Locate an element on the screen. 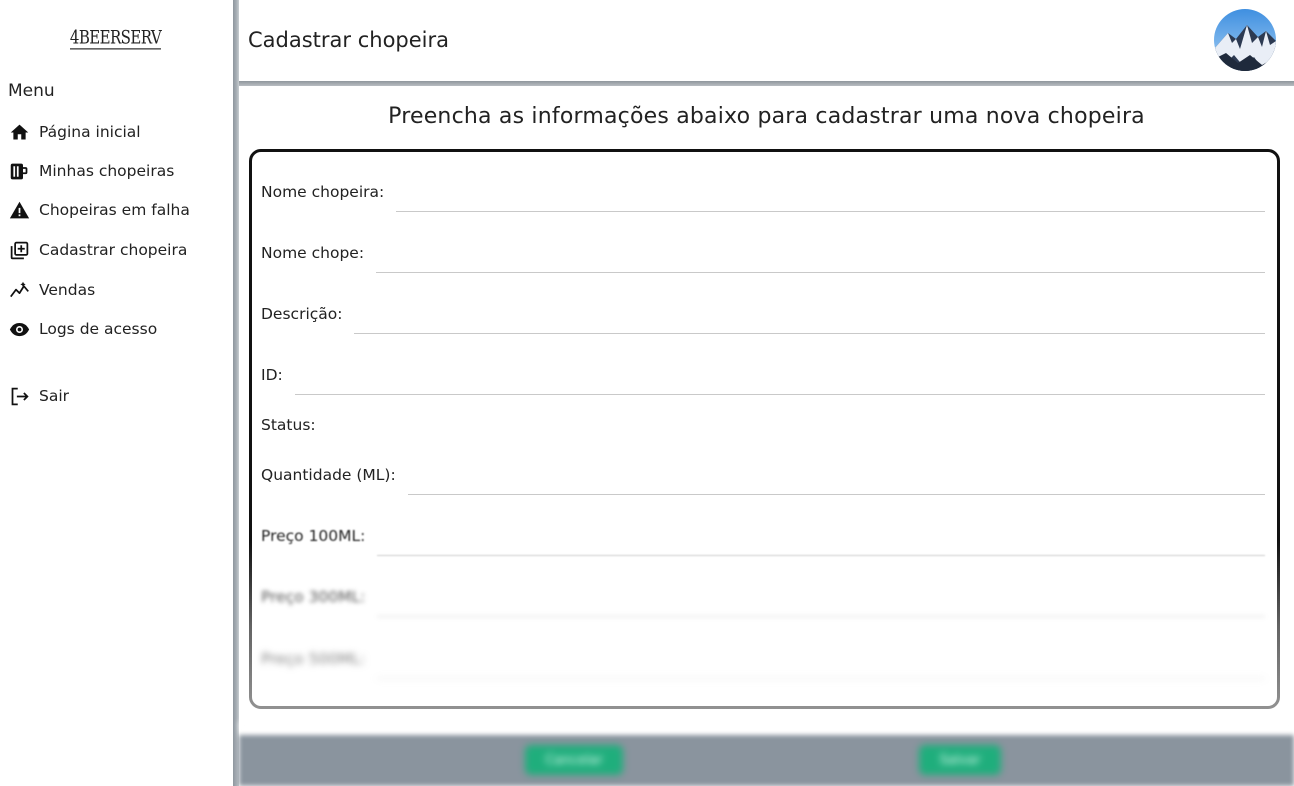 The height and width of the screenshot is (786, 1294). warning-icon is located at coordinates (19, 210).